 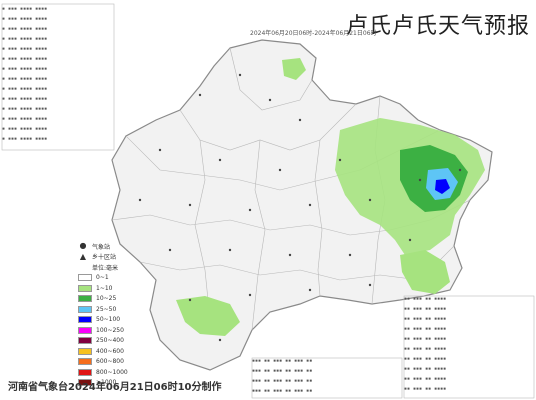 I want to click on legend-item: 10~25, so click(x=113, y=299).